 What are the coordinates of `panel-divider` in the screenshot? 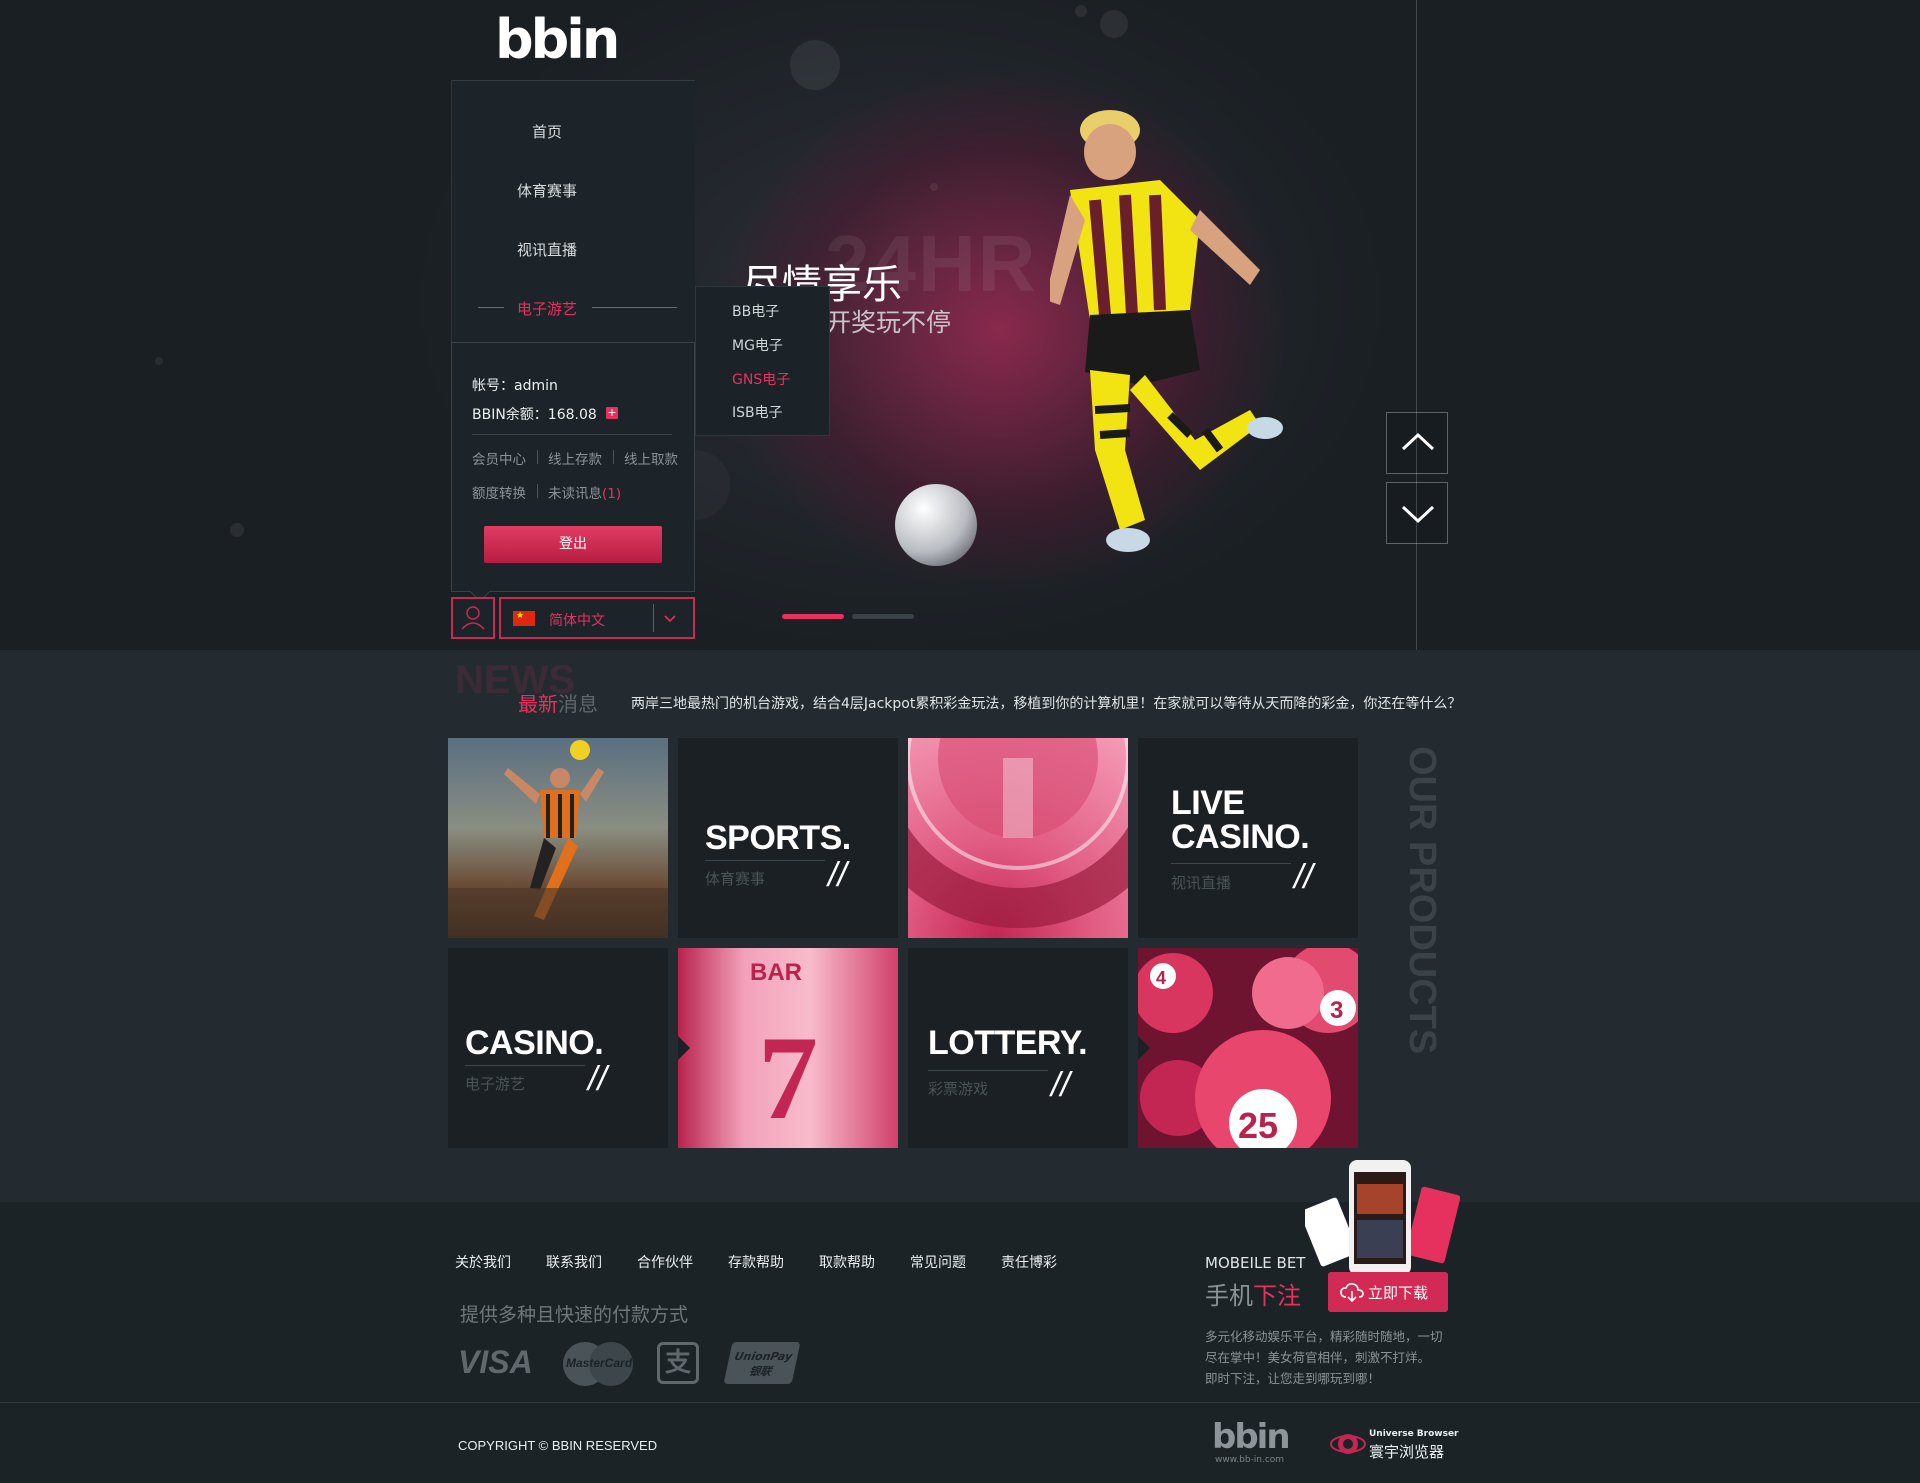 It's located at (572, 434).